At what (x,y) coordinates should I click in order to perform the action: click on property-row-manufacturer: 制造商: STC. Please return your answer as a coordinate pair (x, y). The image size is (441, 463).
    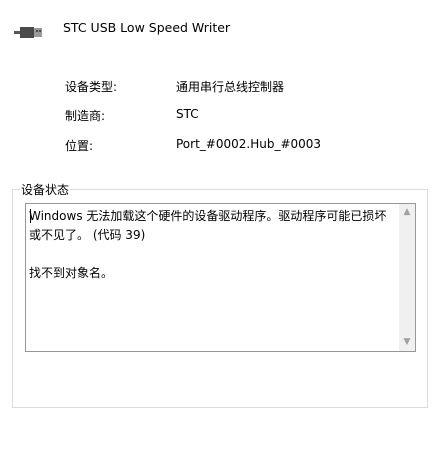
    Looking at the image, I should click on (245, 117).